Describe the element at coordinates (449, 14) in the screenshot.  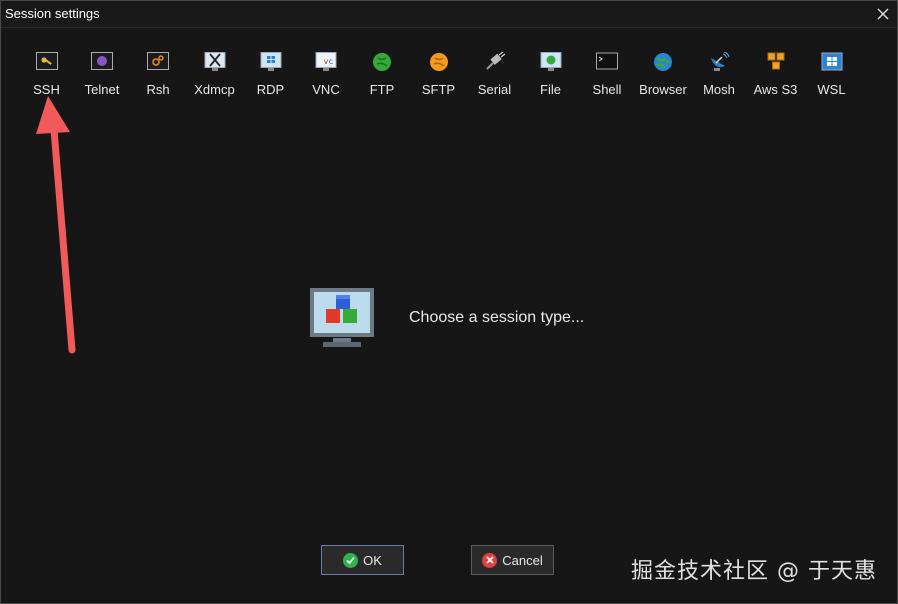
I see `title-bar: Session settings` at that location.